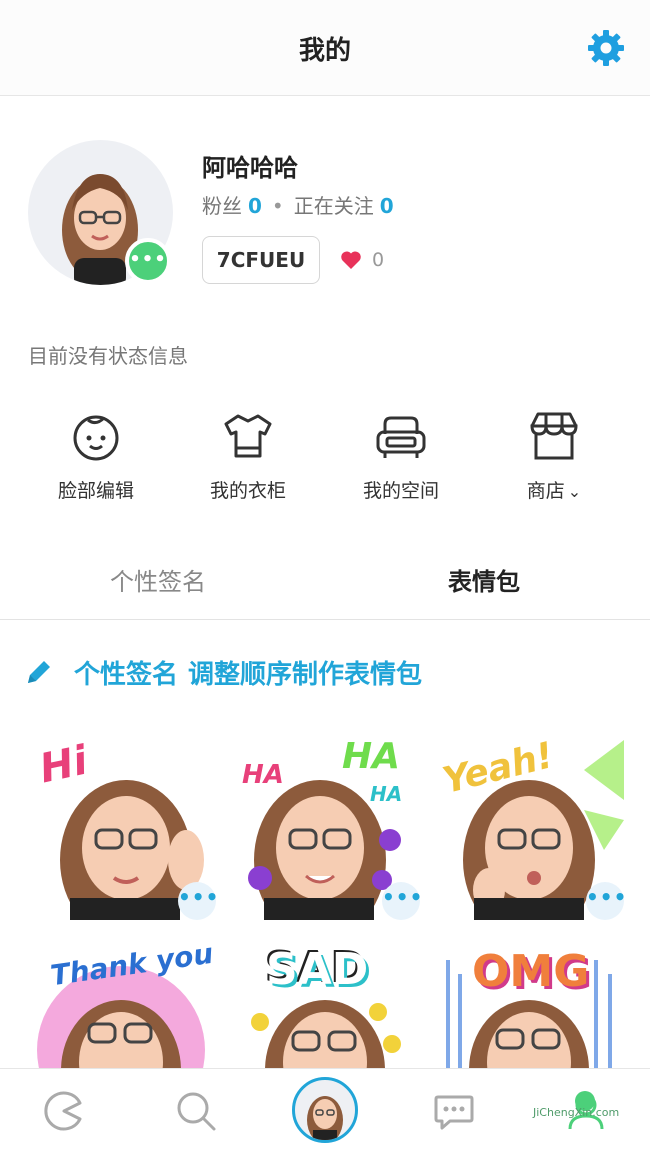  I want to click on status-message: 目前没有状态信息, so click(108, 354).